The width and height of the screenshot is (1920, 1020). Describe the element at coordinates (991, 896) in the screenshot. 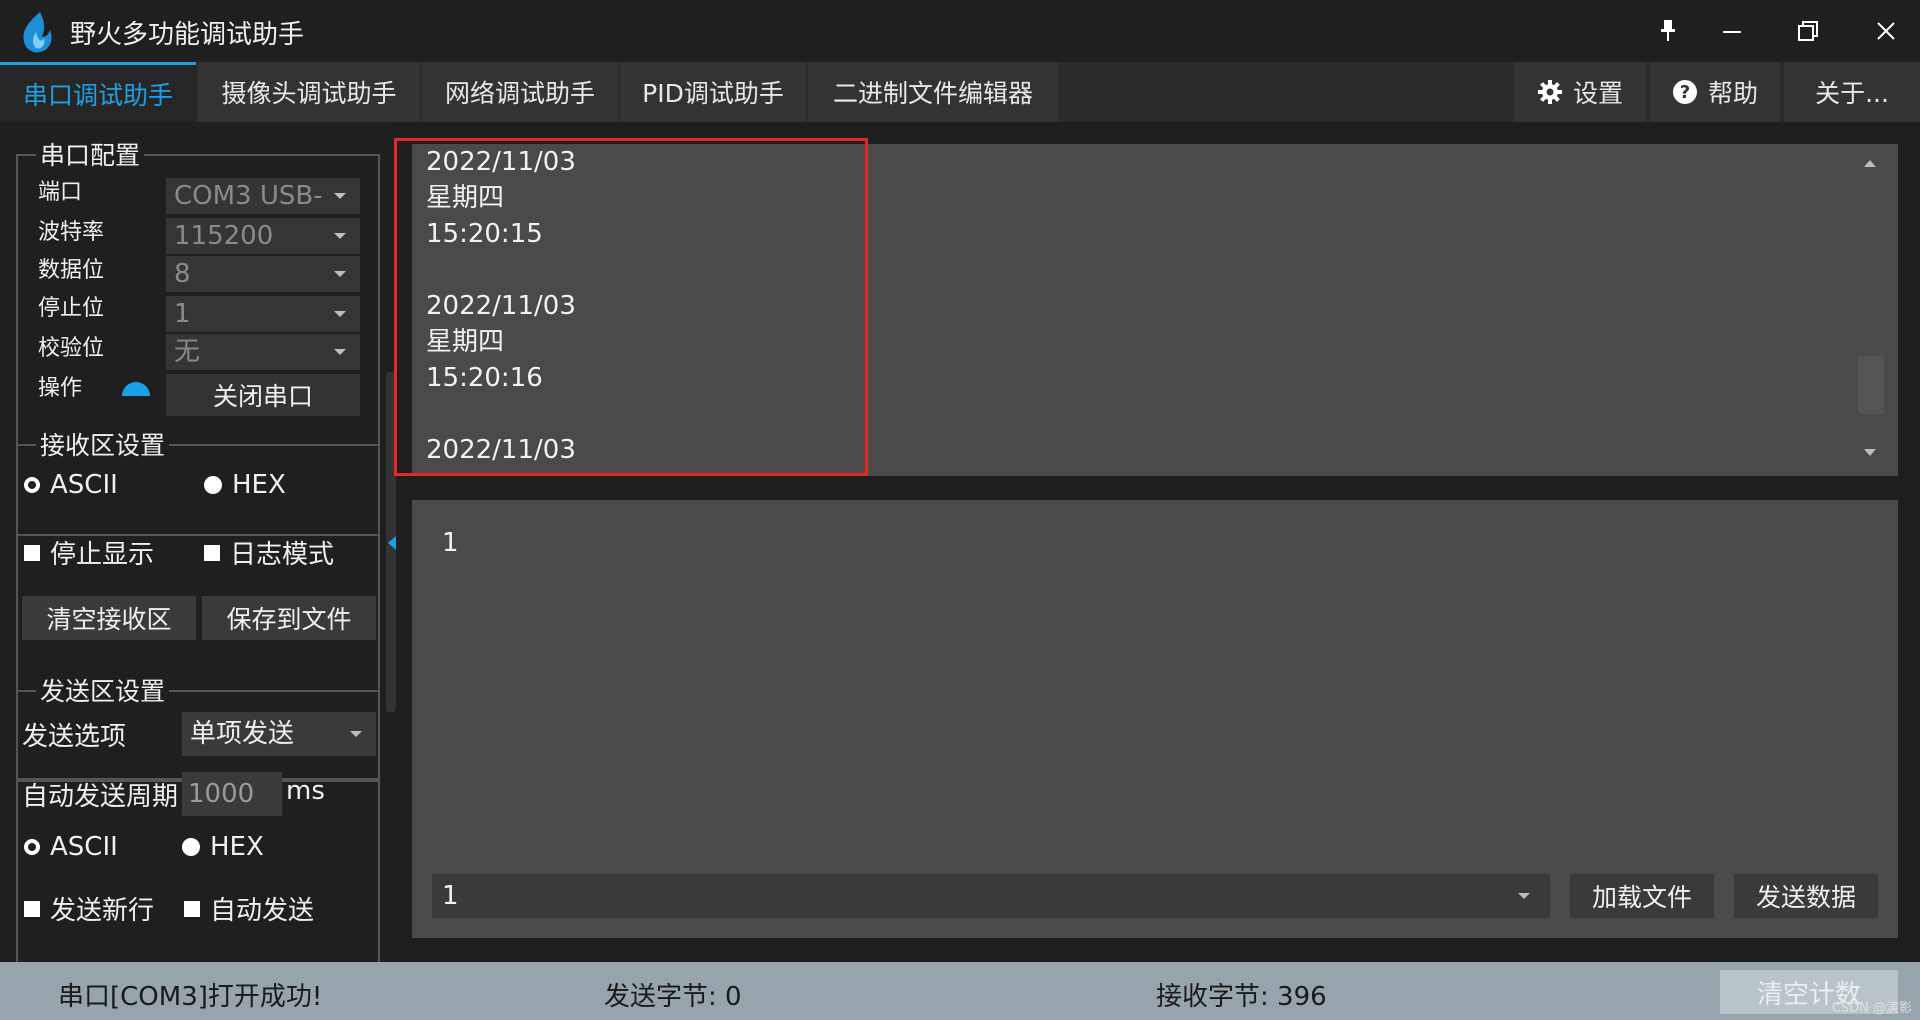

I see `send-history-select: 1` at that location.